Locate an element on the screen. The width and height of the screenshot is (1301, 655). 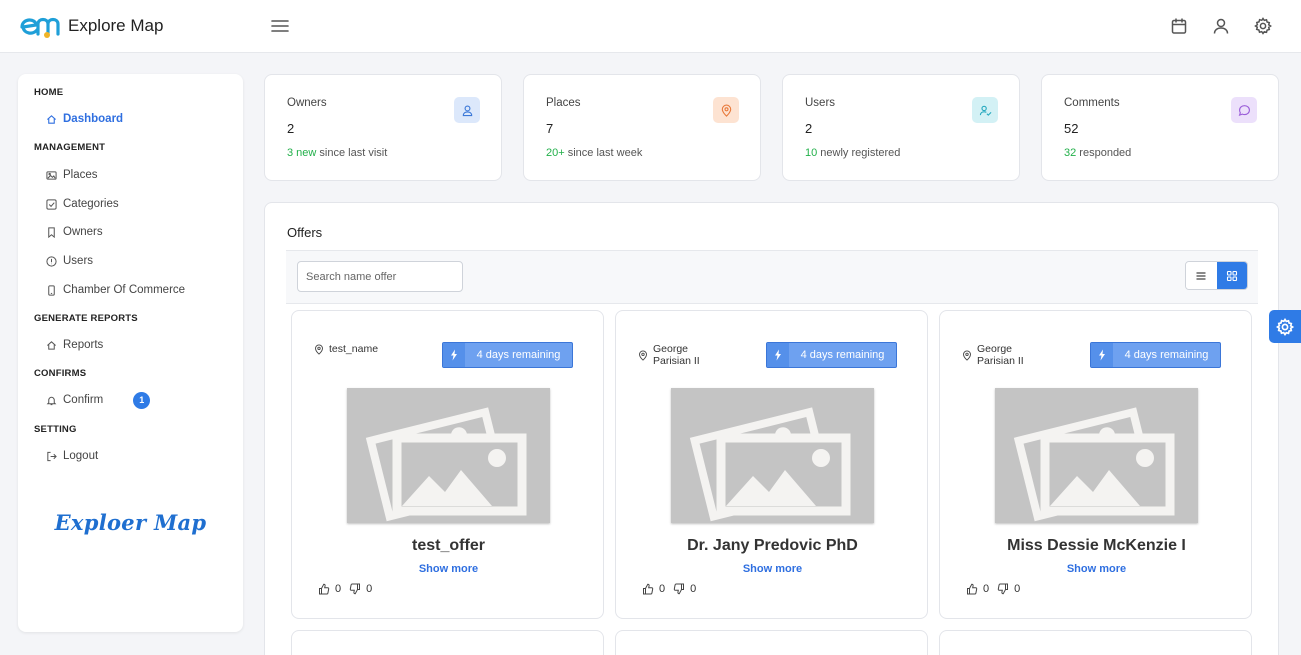
calendar-icon is located at coordinates (1179, 26).